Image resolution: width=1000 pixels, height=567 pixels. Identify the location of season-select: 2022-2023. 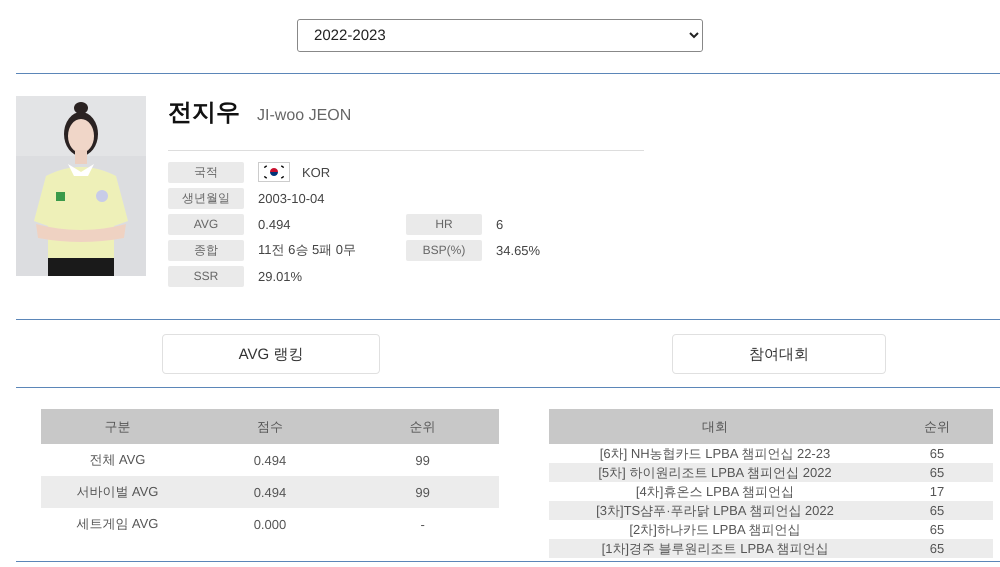
(500, 35).